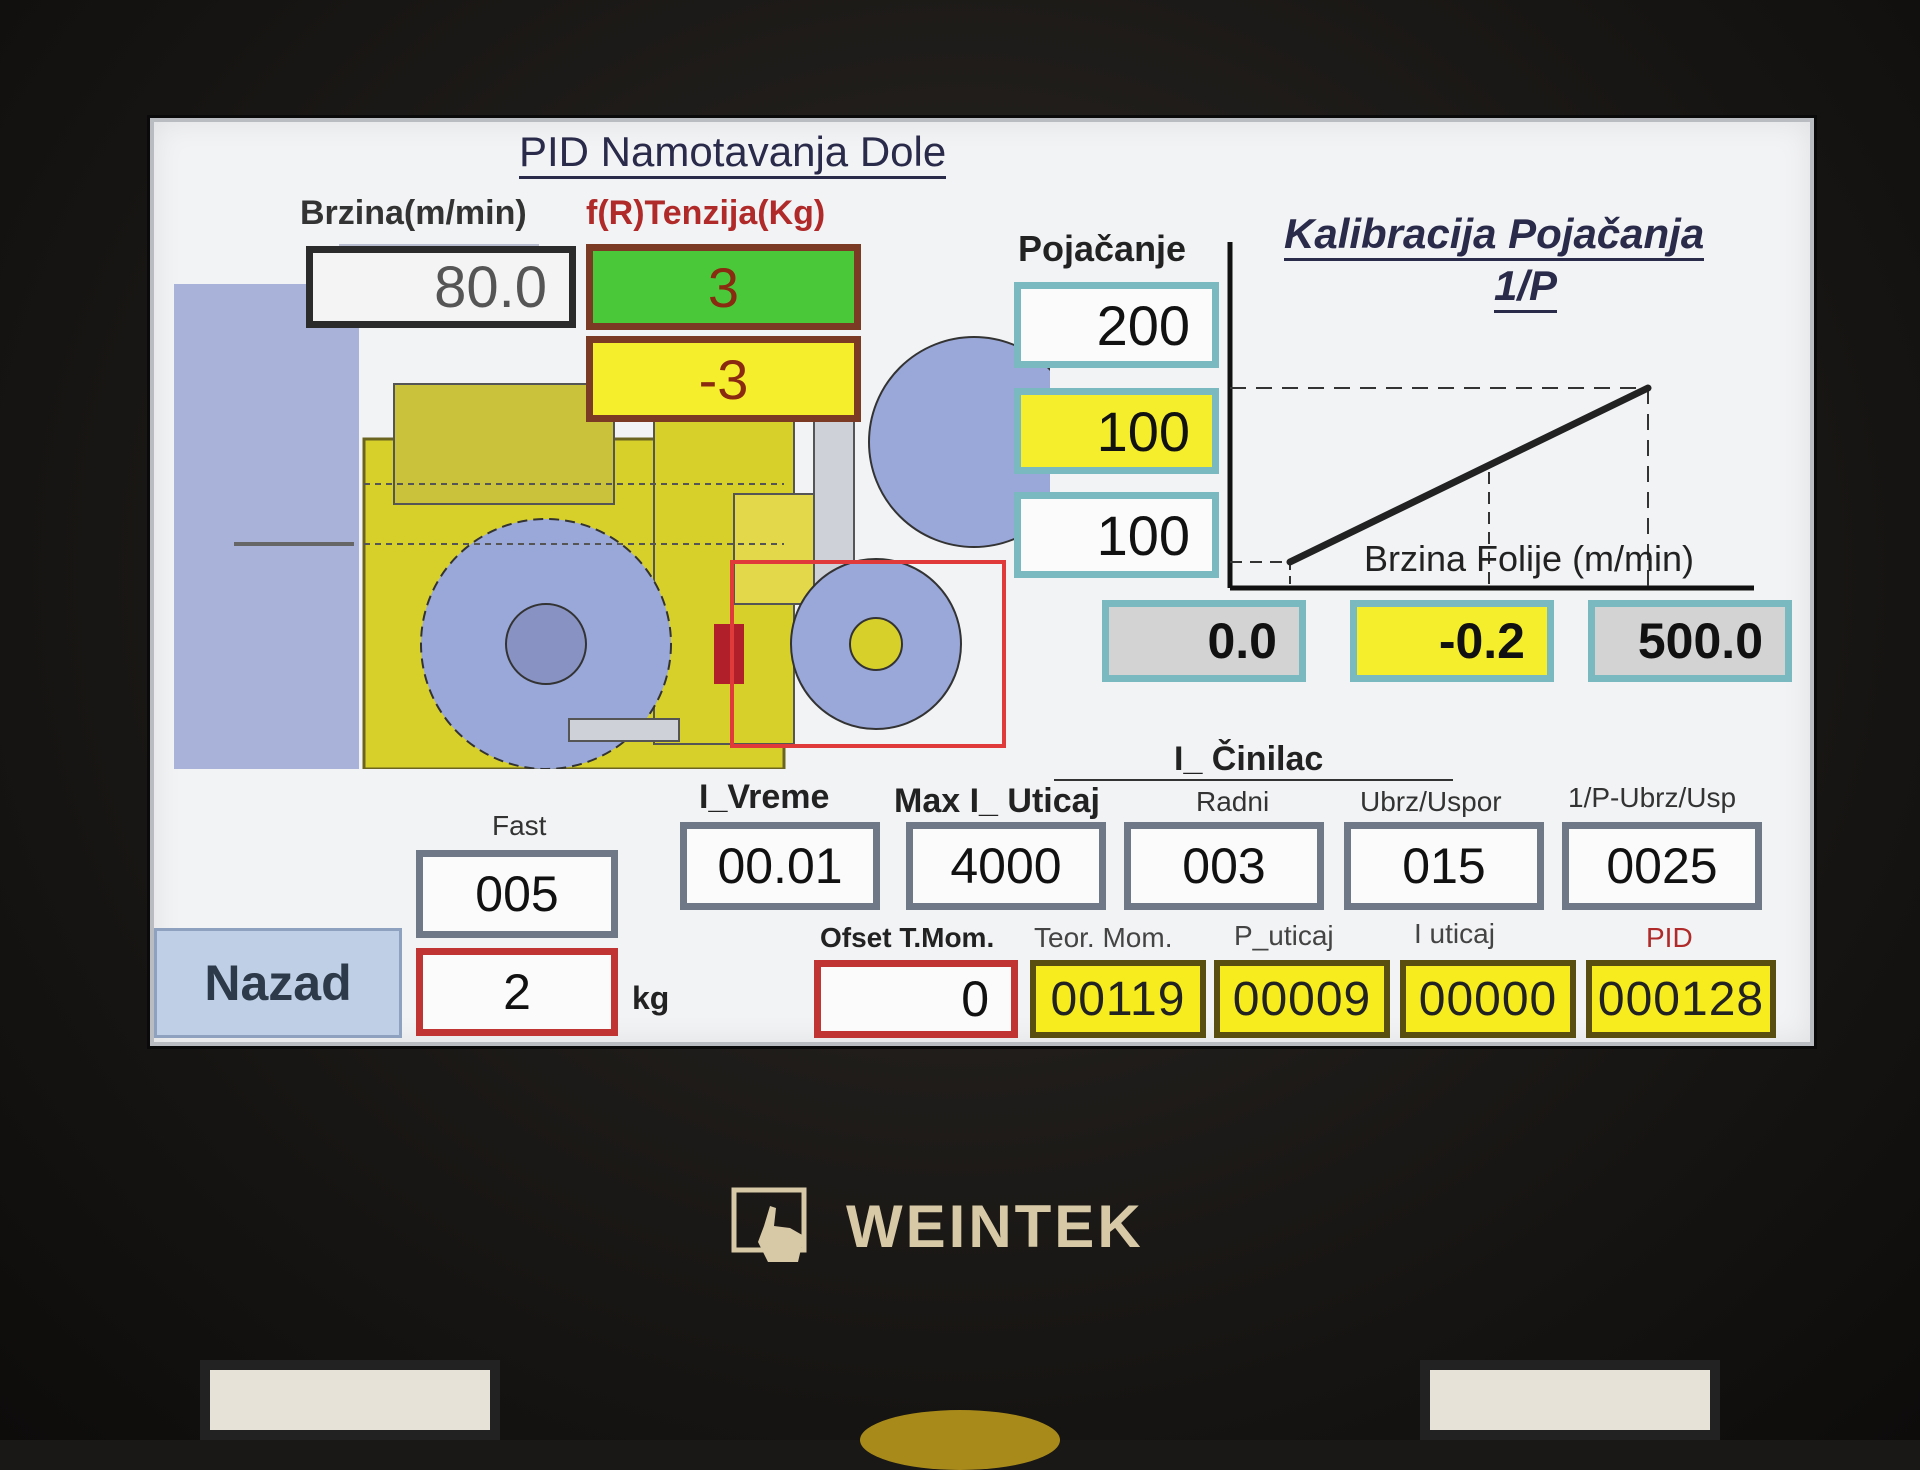 This screenshot has width=1920, height=1470. What do you see at coordinates (706, 213) in the screenshot?
I see `tension-label: f(R)Tenzija(Kg)` at bounding box center [706, 213].